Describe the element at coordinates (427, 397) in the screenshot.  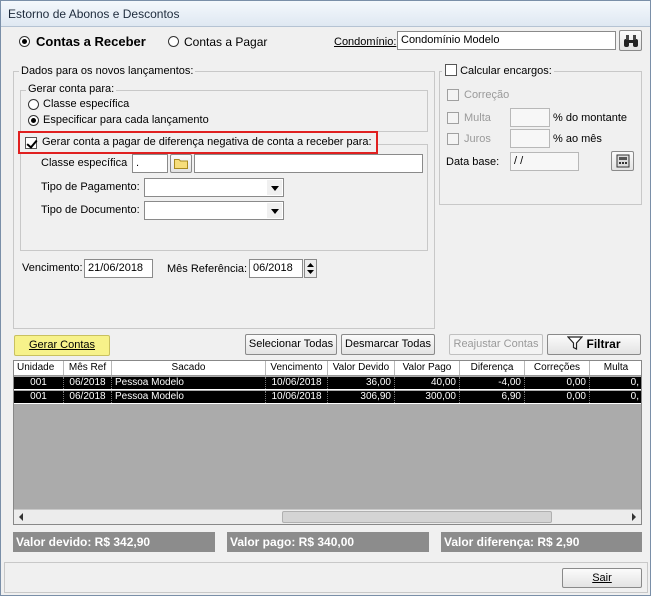
I see `cell-valor-pago: 300,00` at that location.